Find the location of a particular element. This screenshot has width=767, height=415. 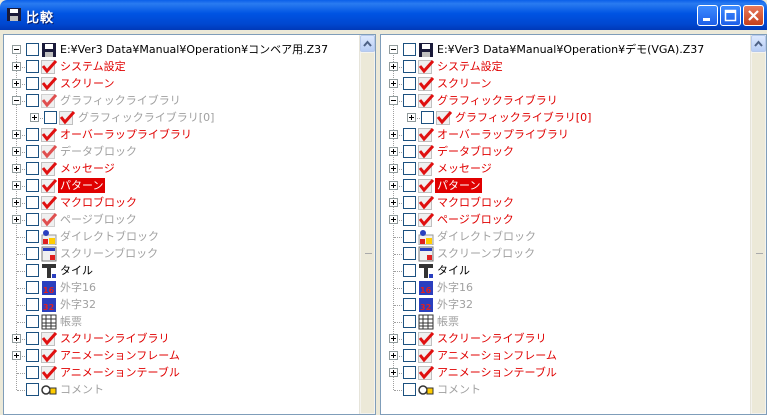

left-vertical-scrollbar is located at coordinates (367, 224).